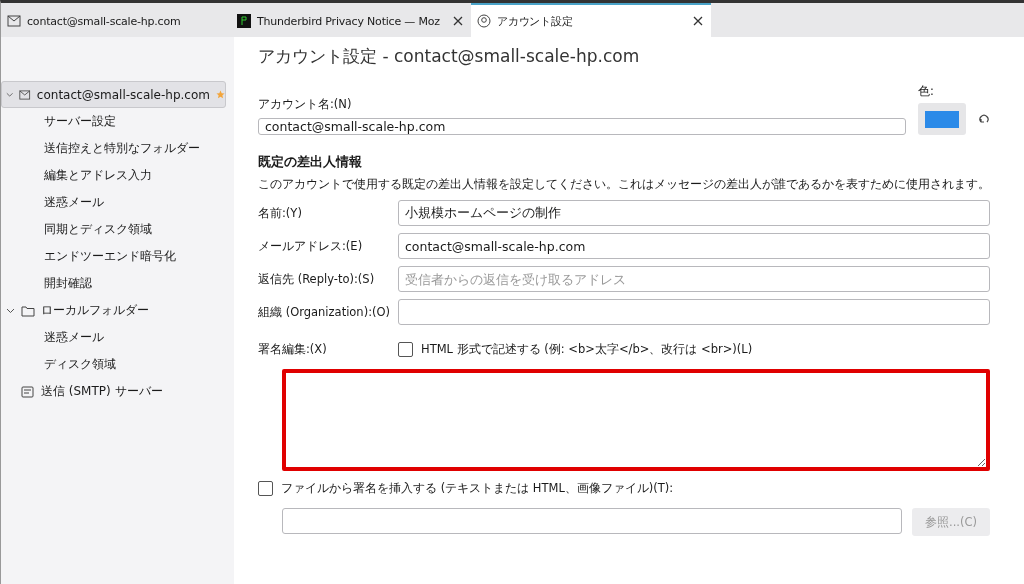 This screenshot has width=1024, height=584. What do you see at coordinates (28, 310) in the screenshot?
I see `folder-icon` at bounding box center [28, 310].